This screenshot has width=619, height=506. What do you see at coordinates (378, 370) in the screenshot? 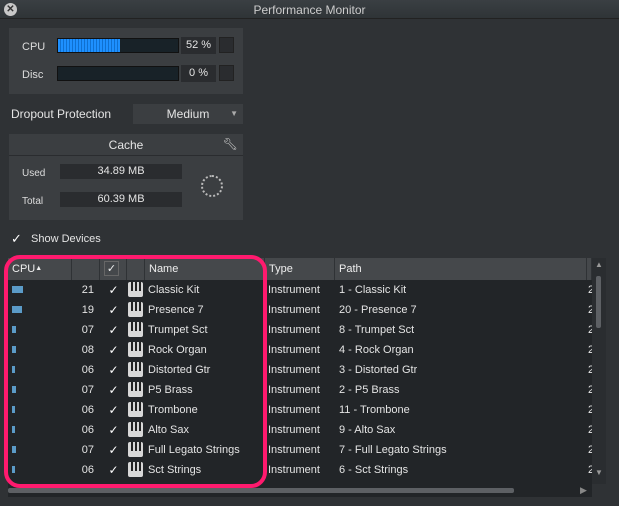
I see `device-path: 3 - Distorted Gtr` at bounding box center [378, 370].